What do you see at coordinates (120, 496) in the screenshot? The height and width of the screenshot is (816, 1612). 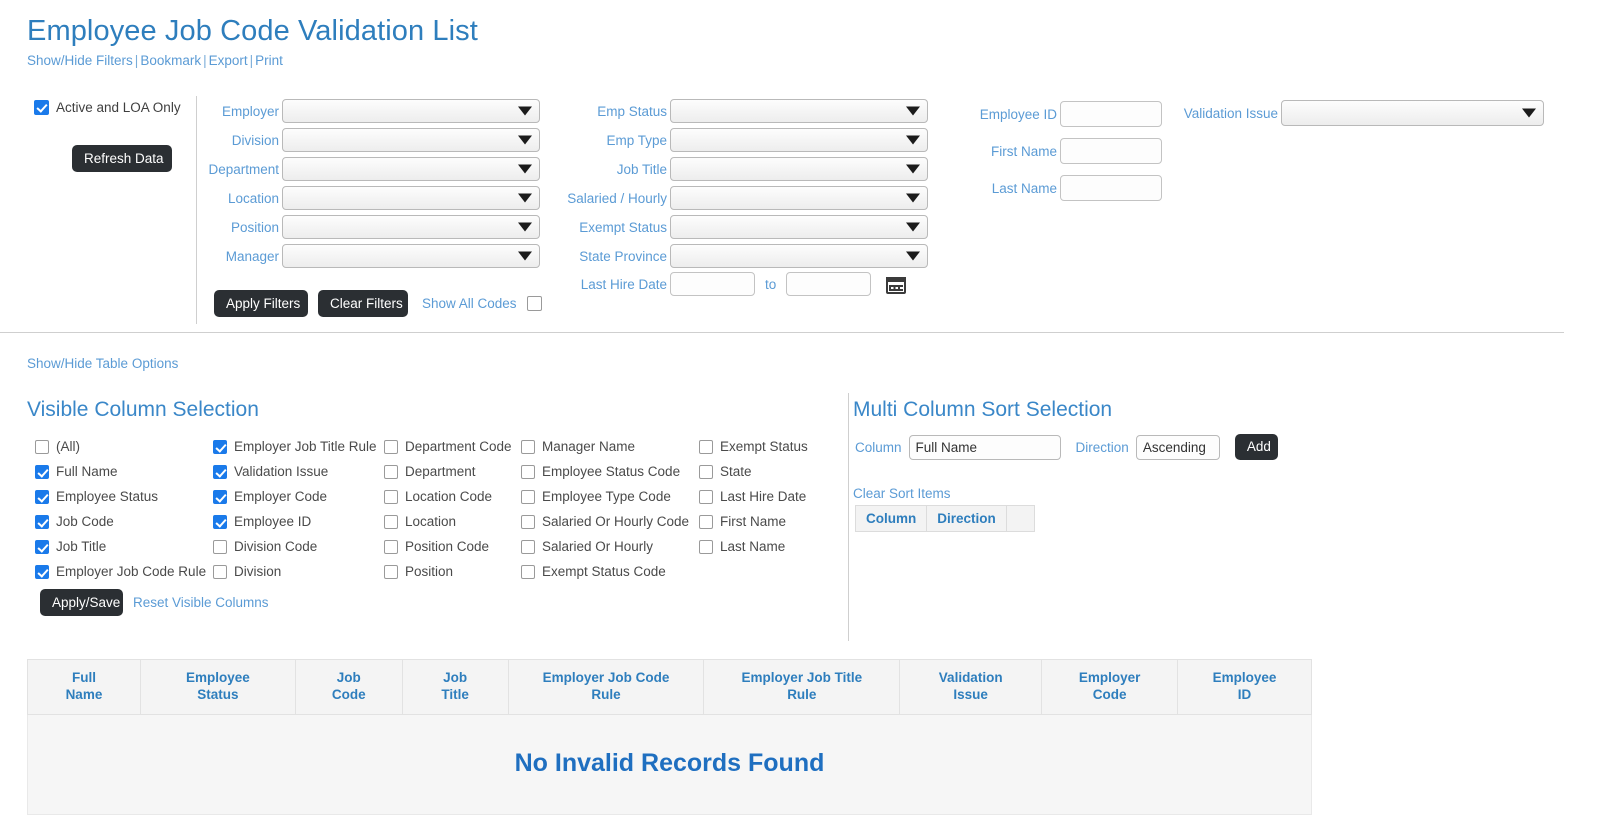 I see `checkbox-employee-status: Employee Status` at bounding box center [120, 496].